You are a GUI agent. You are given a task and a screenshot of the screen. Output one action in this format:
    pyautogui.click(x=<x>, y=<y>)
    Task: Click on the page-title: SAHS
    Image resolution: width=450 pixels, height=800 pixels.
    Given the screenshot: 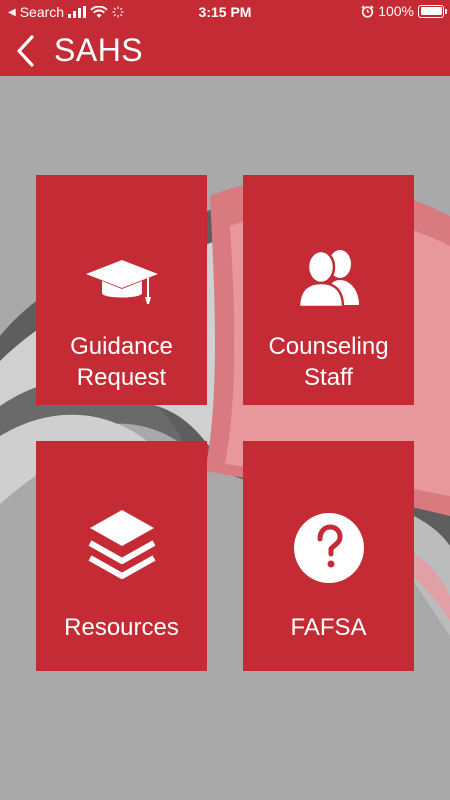 What is the action you would take?
    pyautogui.click(x=99, y=50)
    